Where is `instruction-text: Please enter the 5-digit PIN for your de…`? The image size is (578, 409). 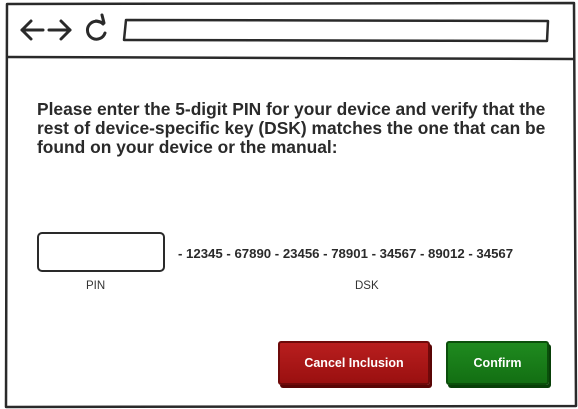 instruction-text: Please enter the 5-digit PIN for your de… is located at coordinates (291, 128).